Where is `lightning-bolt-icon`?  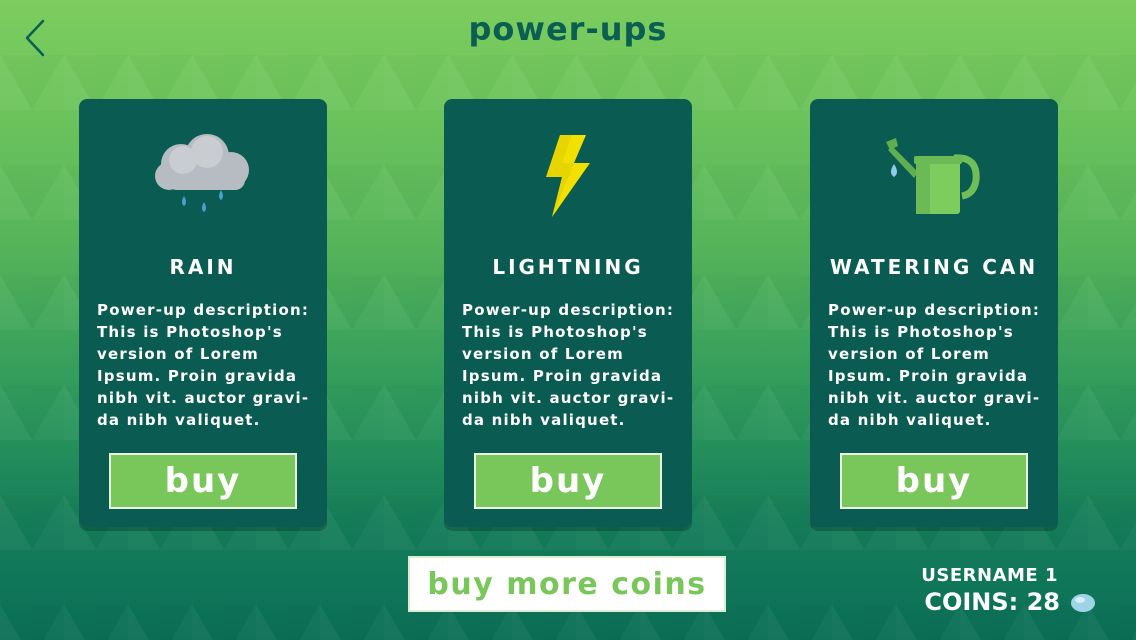 lightning-bolt-icon is located at coordinates (568, 176).